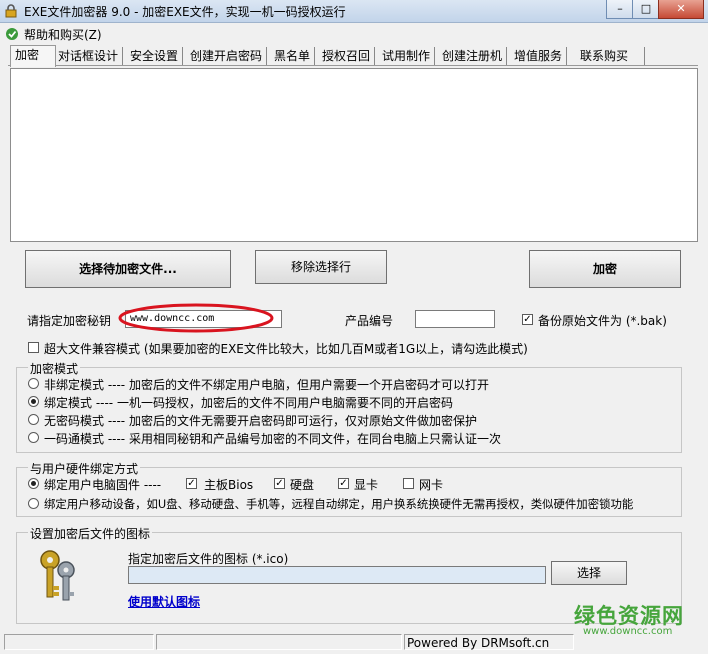 This screenshot has width=708, height=654. Describe the element at coordinates (84, 468) in the screenshot. I see `hardware-bind-title: 与用户硬件绑定方式` at that location.